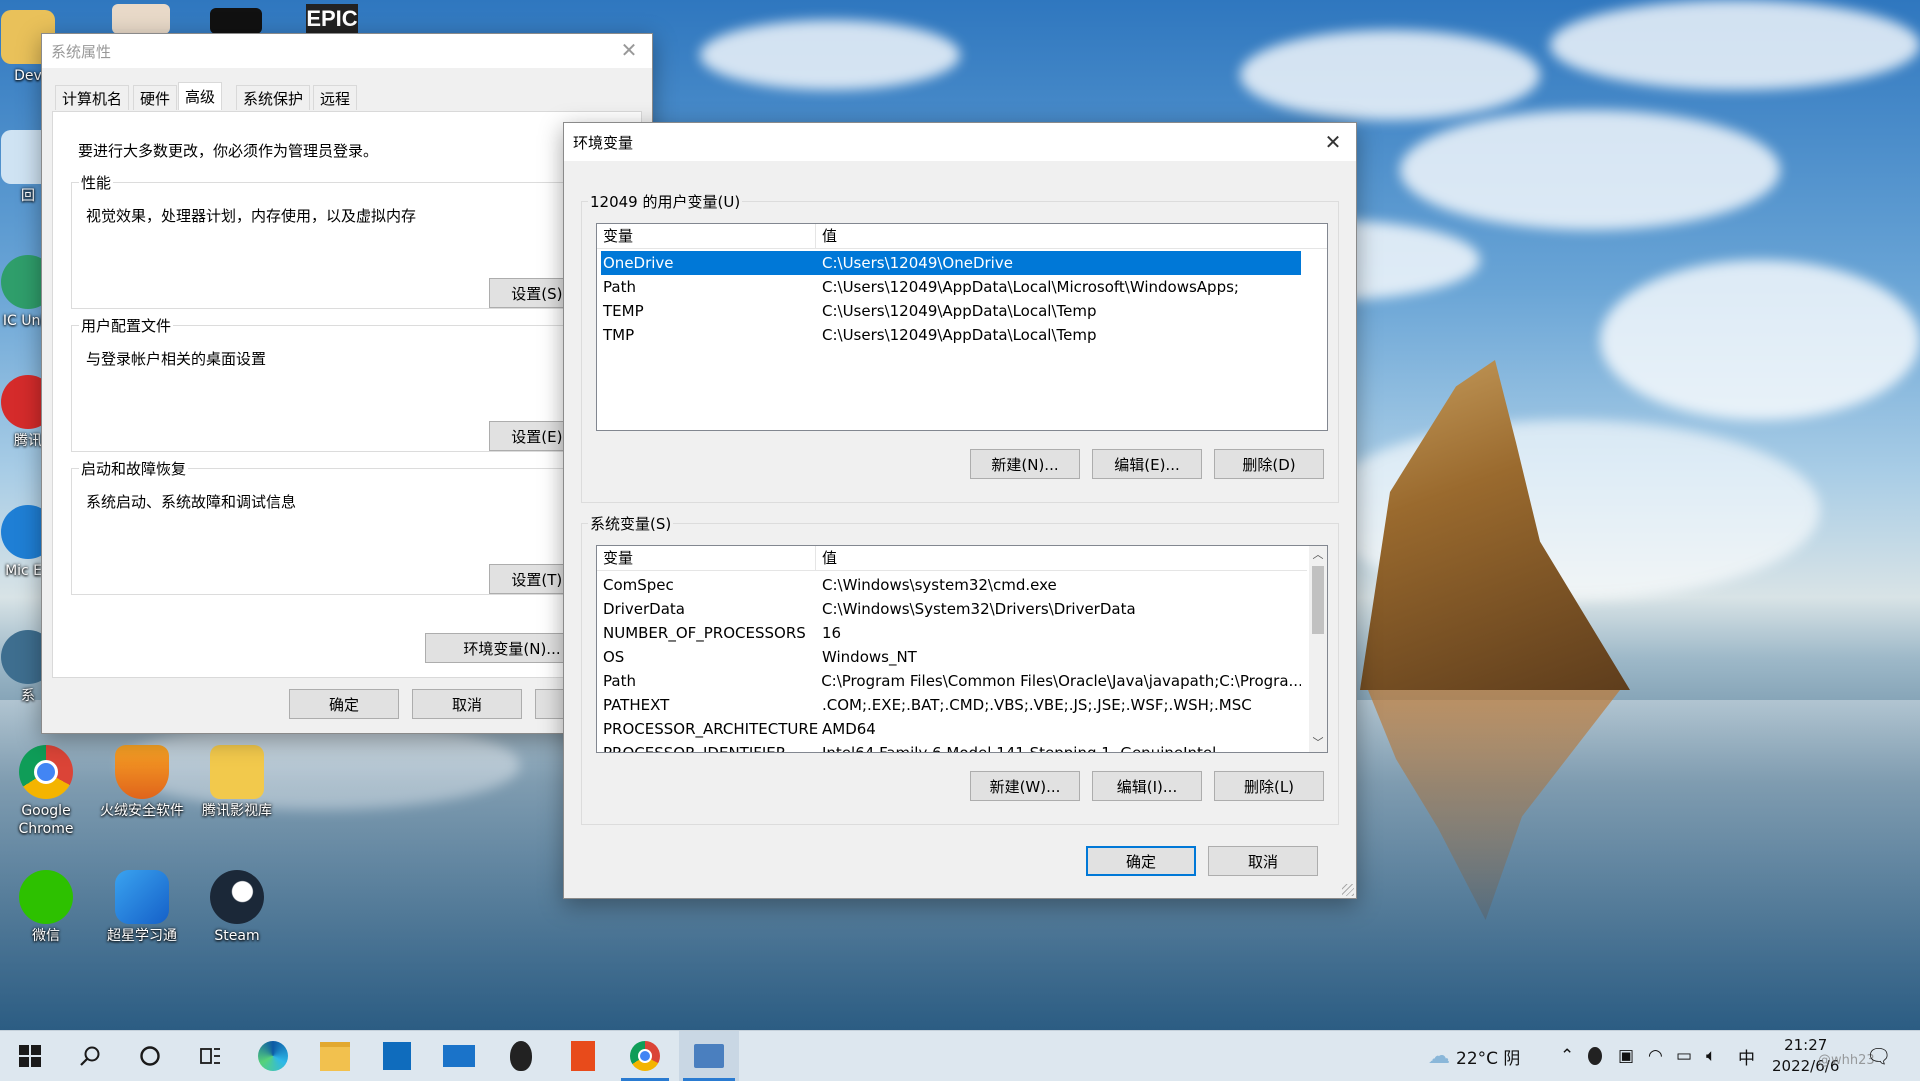 This screenshot has height=1081, width=1920. I want to click on tab-computer-name: 计算机名, so click(92, 97).